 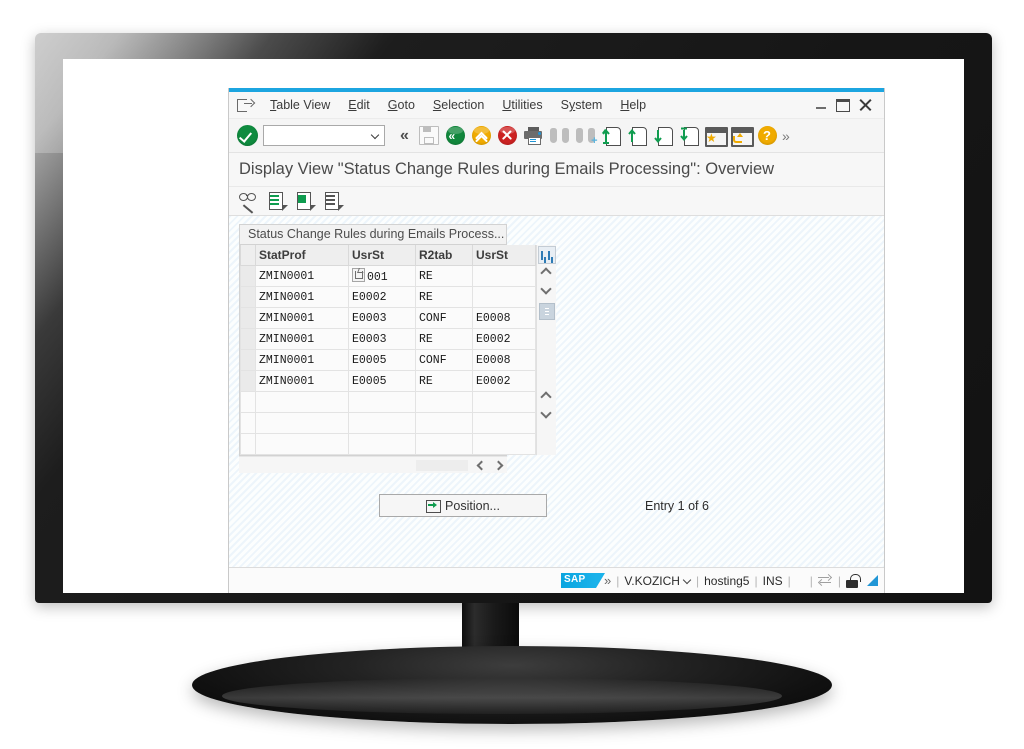 What do you see at coordinates (741, 136) in the screenshot?
I see `create-shortcut-button` at bounding box center [741, 136].